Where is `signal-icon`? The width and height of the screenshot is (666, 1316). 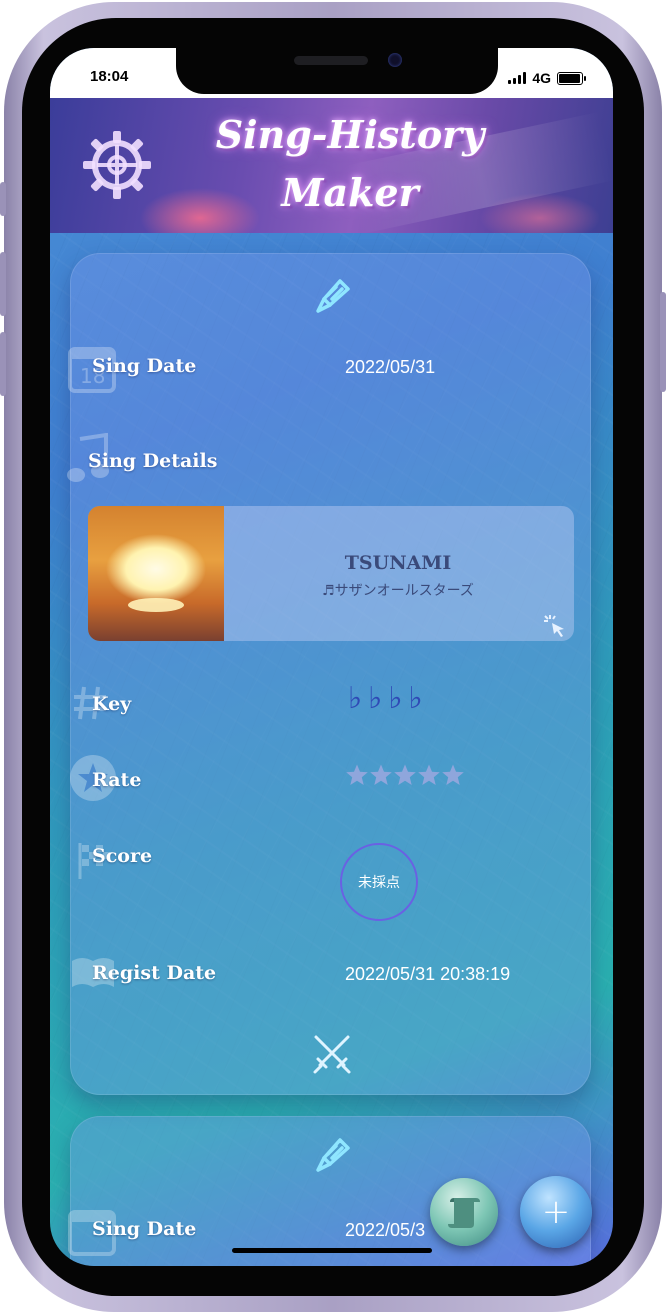
signal-icon is located at coordinates (517, 78).